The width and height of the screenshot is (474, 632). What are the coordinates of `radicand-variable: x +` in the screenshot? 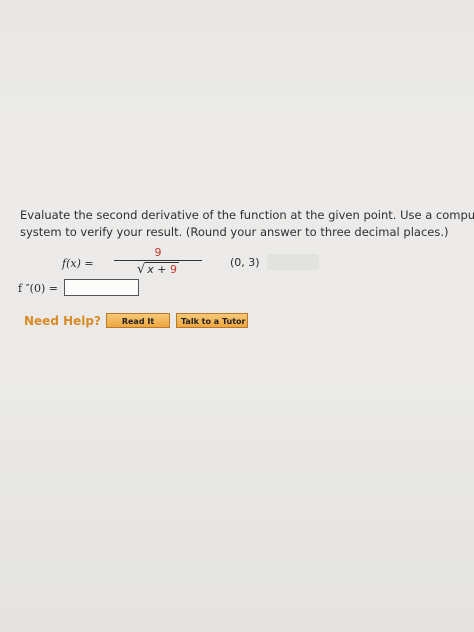 It's located at (159, 269).